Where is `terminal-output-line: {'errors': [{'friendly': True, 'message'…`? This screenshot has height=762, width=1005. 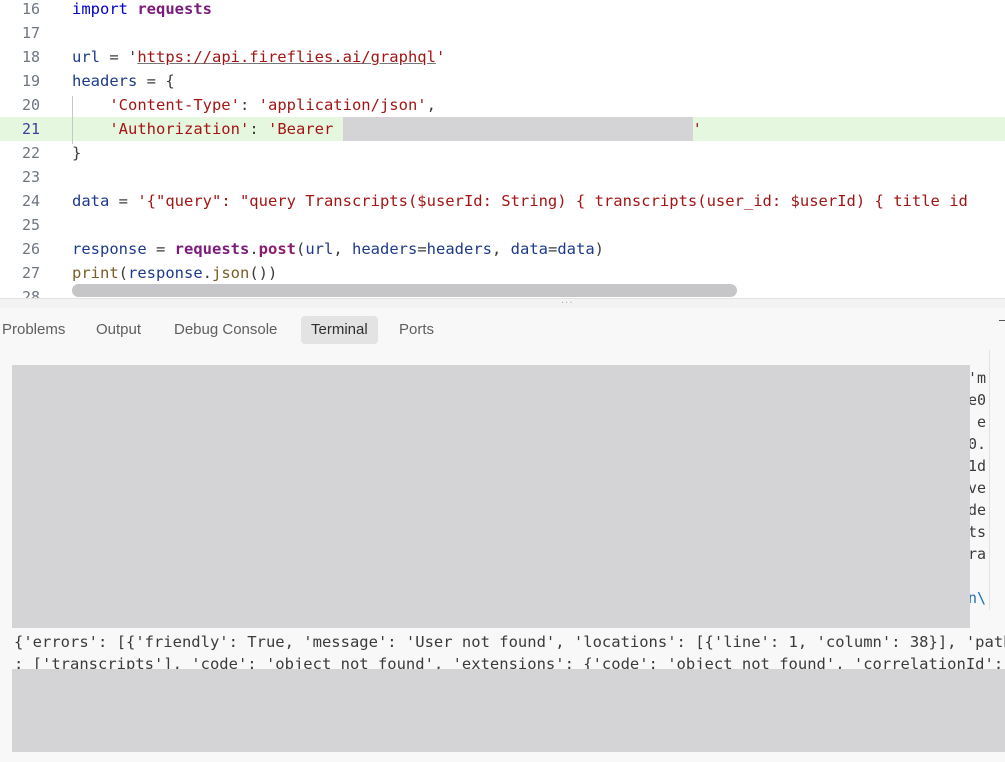
terminal-output-line: {'errors': [{'friendly': True, 'message'… is located at coordinates (509, 642).